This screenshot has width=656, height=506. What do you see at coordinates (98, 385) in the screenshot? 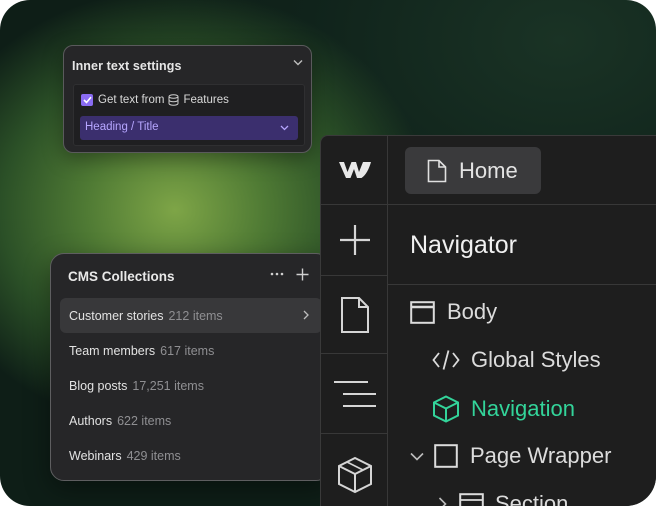
I see `collection-name: Blog posts` at bounding box center [98, 385].